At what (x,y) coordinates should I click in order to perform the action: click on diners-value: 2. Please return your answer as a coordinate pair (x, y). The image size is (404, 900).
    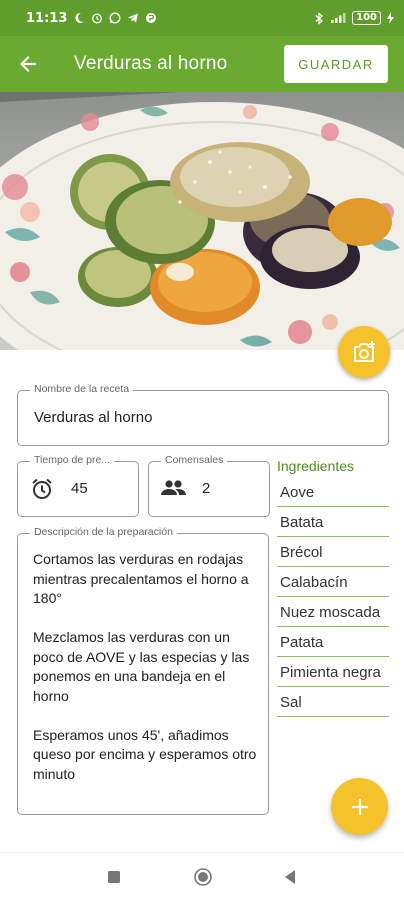
    Looking at the image, I should click on (206, 488).